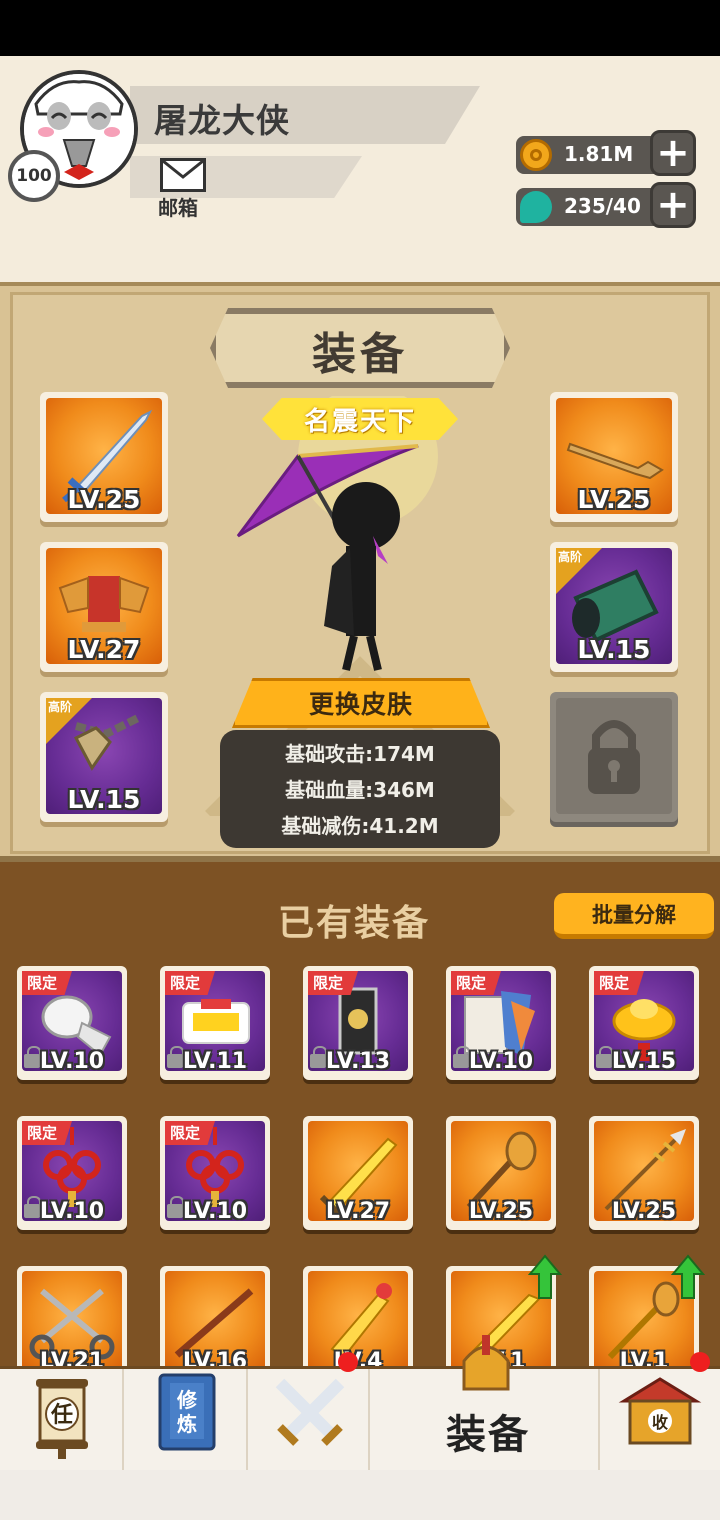 The image size is (720, 1520). What do you see at coordinates (614, 607) in the screenshot?
I see `equip-slot-bracer: 高阶 LV.15` at bounding box center [614, 607].